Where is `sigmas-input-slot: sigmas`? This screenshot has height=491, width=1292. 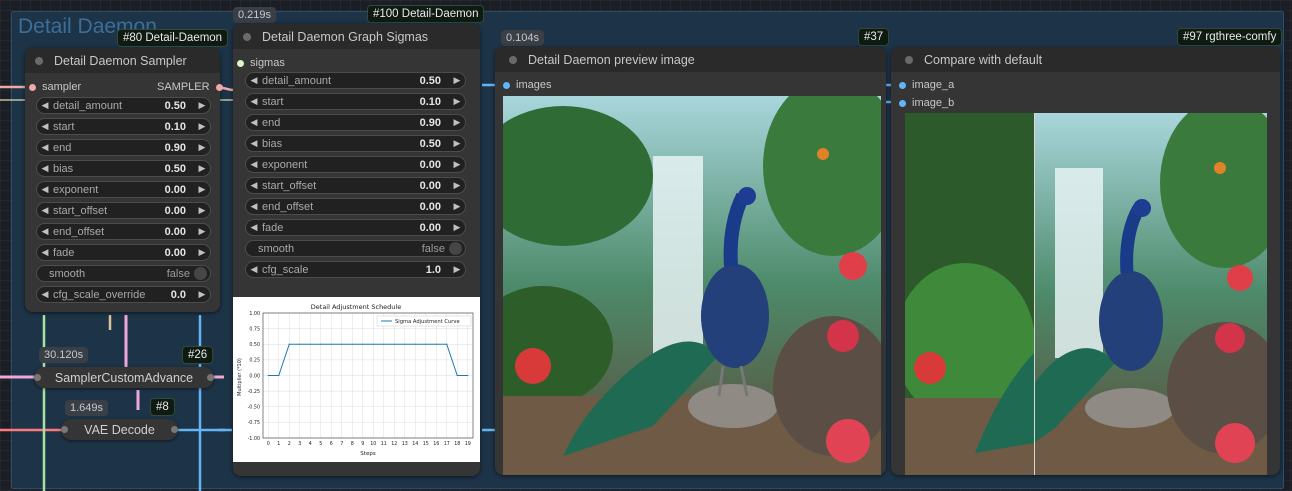
sigmas-input-slot: sigmas is located at coordinates (261, 63).